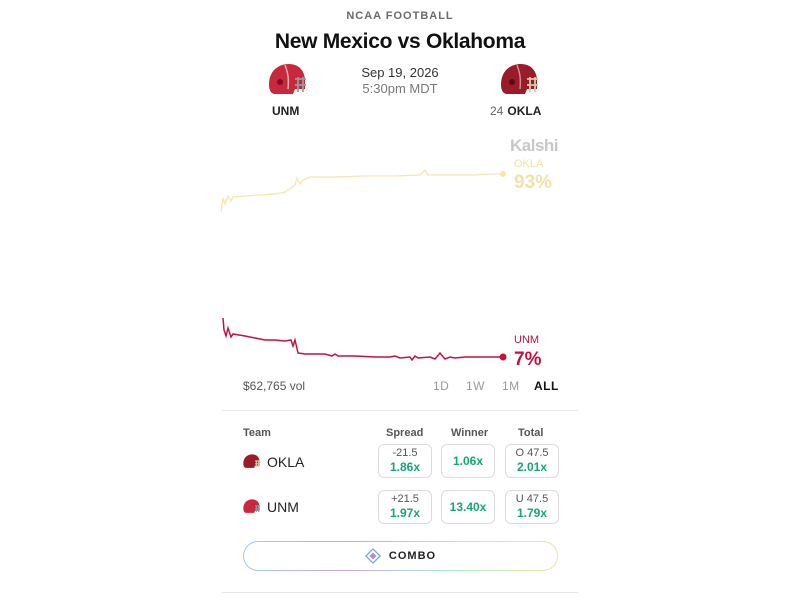  I want to click on probability-chart, so click(365, 265).